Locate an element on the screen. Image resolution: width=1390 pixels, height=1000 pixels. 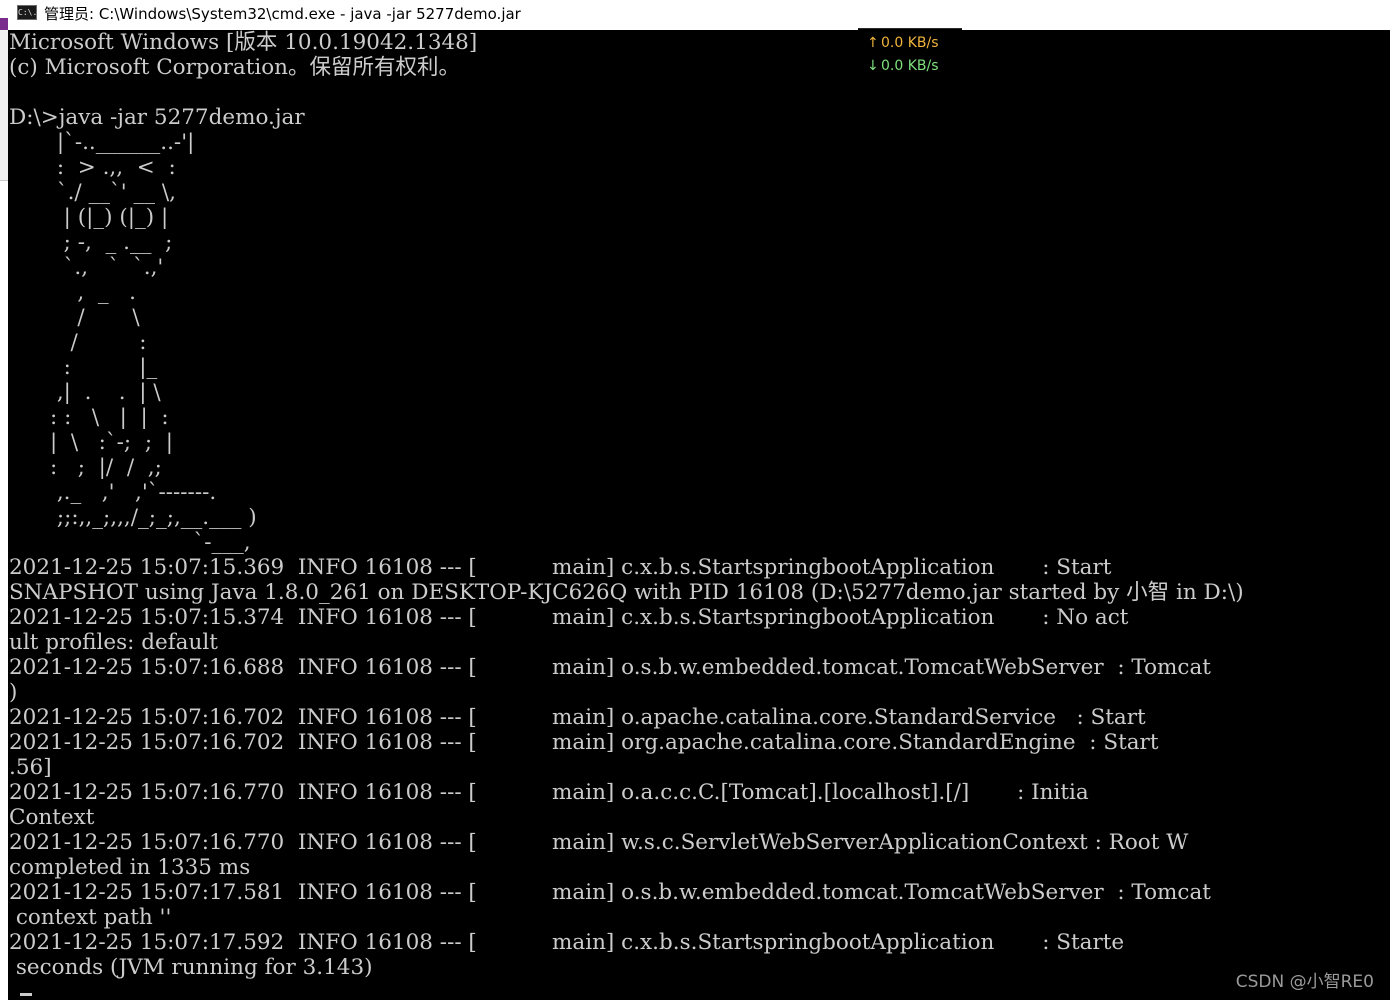
taskbar-edge is located at coordinates (4, 15).